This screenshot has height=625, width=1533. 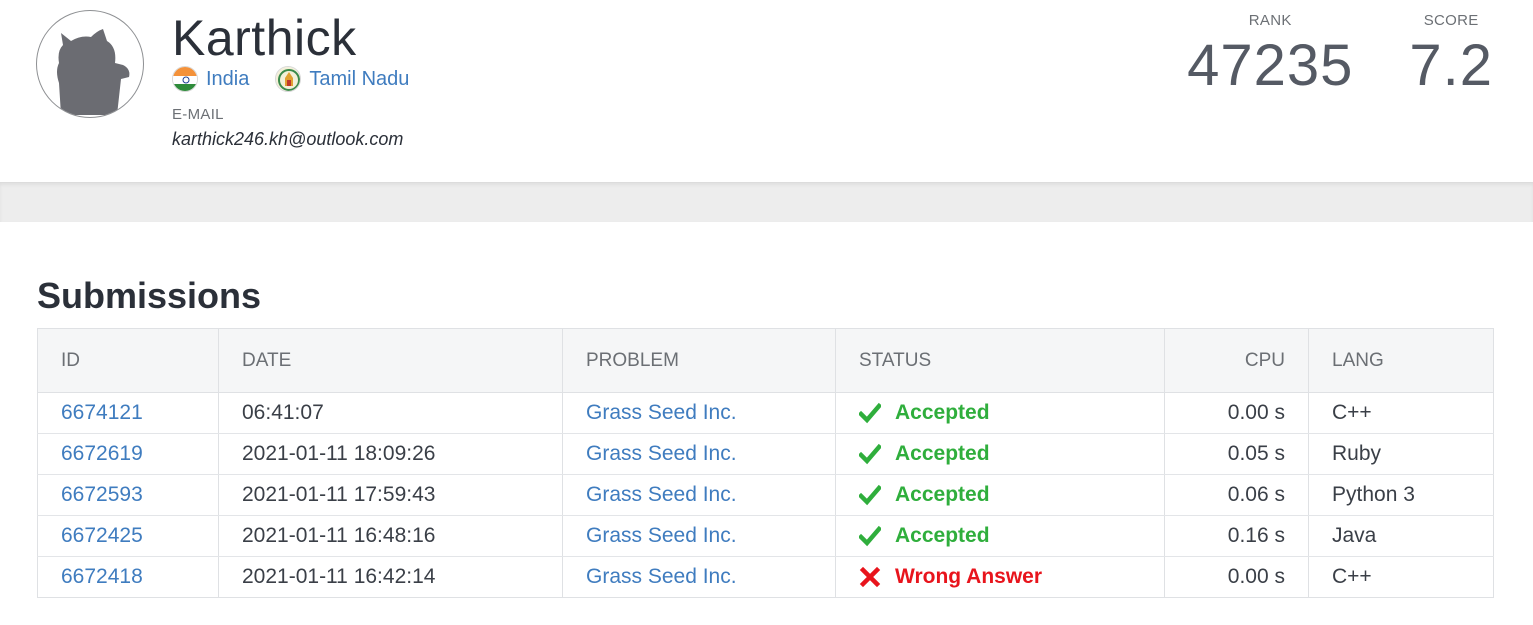 I want to click on avatar, so click(x=90, y=64).